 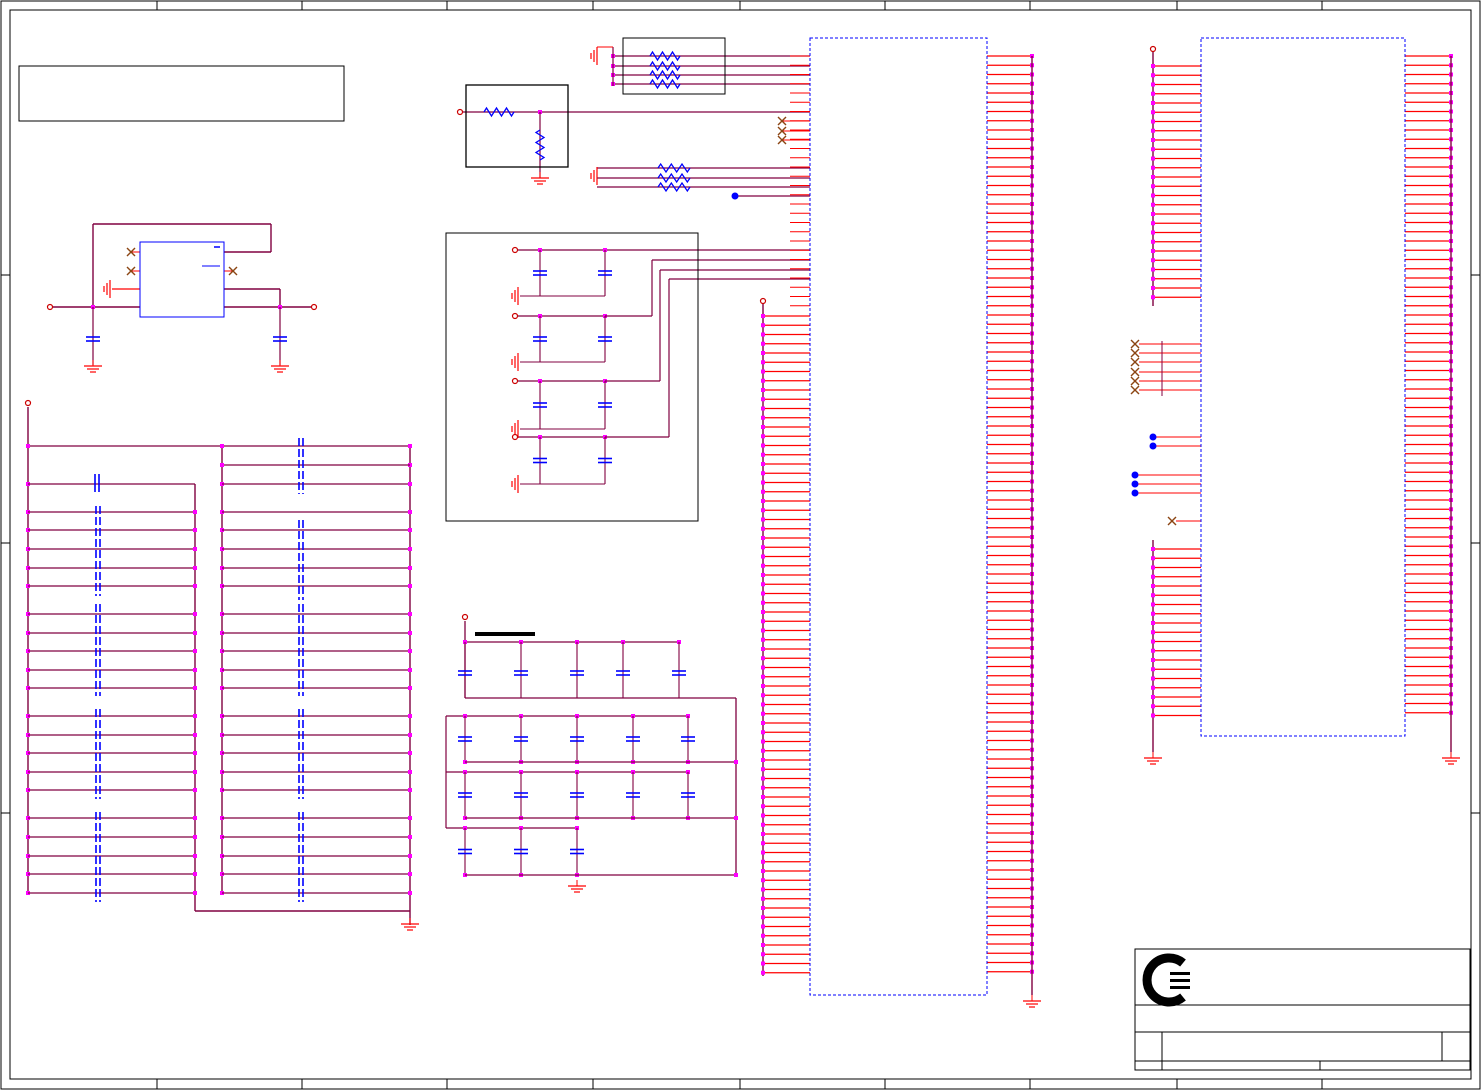 What do you see at coordinates (182, 279) in the screenshot?
I see `regulator-ic` at bounding box center [182, 279].